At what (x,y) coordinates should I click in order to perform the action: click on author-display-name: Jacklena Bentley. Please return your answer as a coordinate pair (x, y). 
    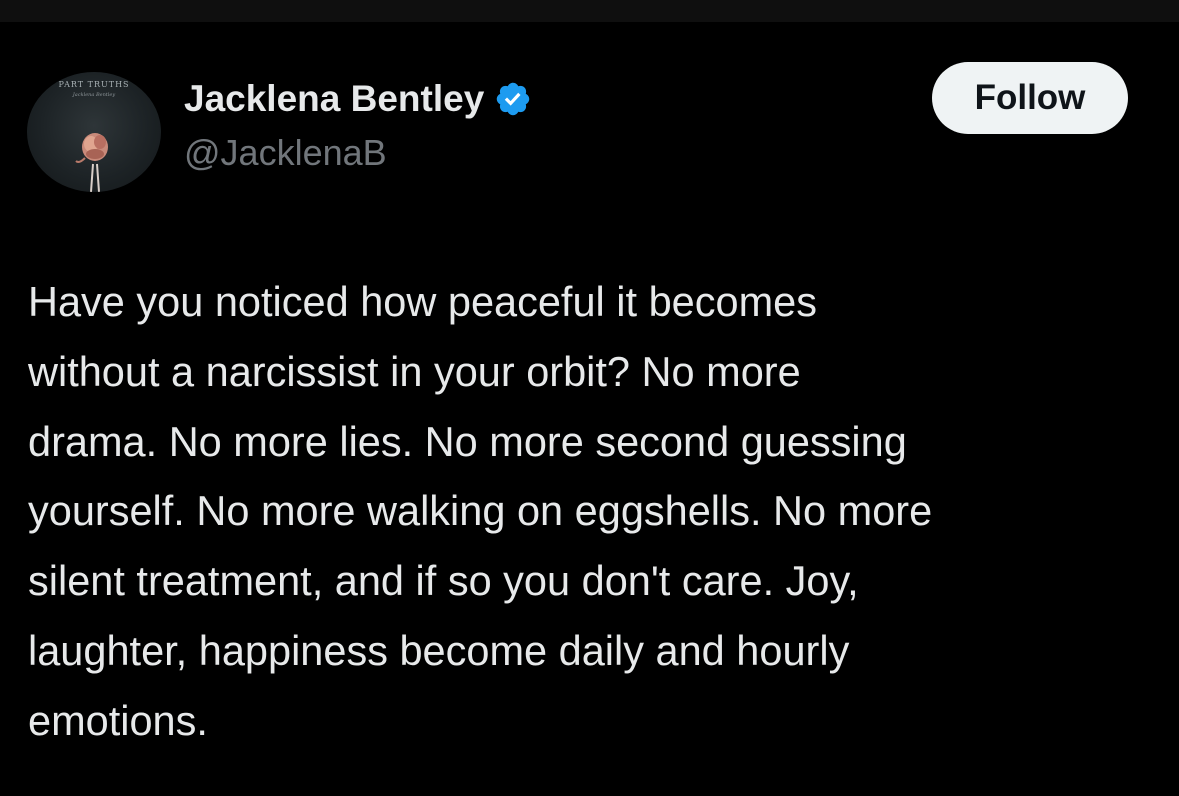
    Looking at the image, I should click on (334, 99).